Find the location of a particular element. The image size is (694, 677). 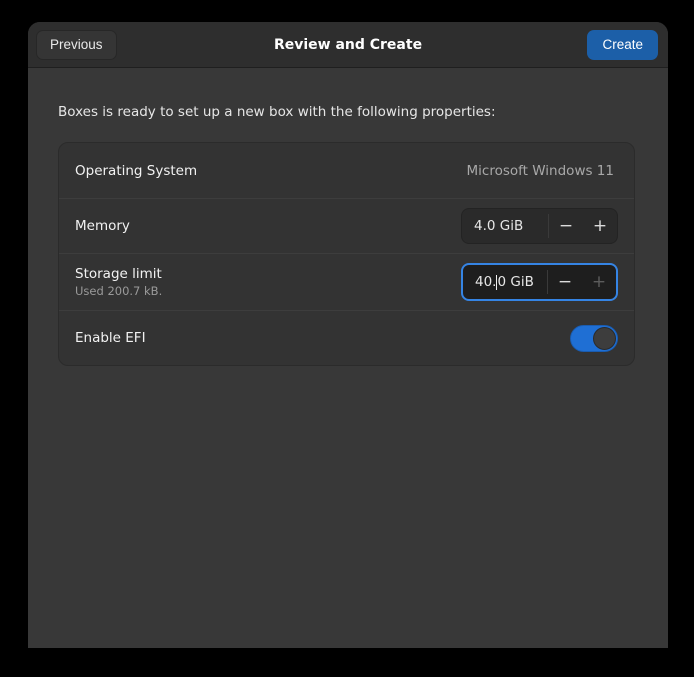

storage-limit-value-before-caret: 40. is located at coordinates (486, 282).